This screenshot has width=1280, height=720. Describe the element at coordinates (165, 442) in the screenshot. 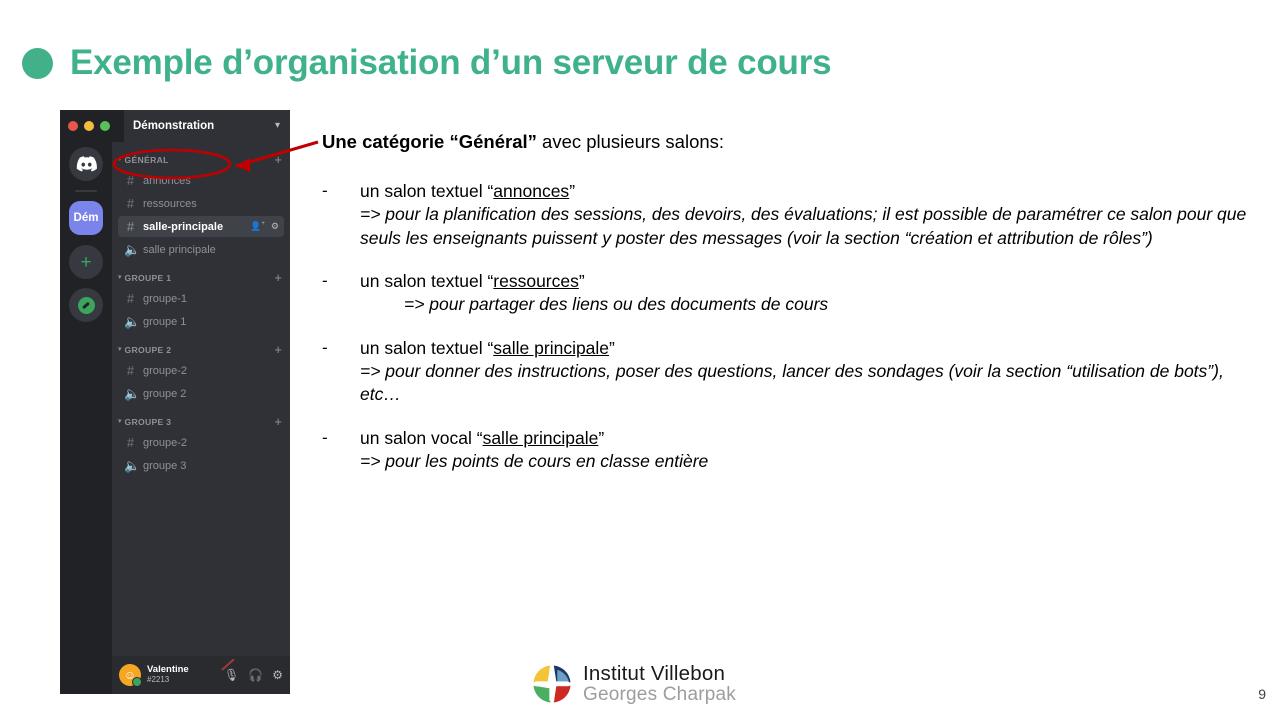

I see `channel-label: groupe-2` at that location.